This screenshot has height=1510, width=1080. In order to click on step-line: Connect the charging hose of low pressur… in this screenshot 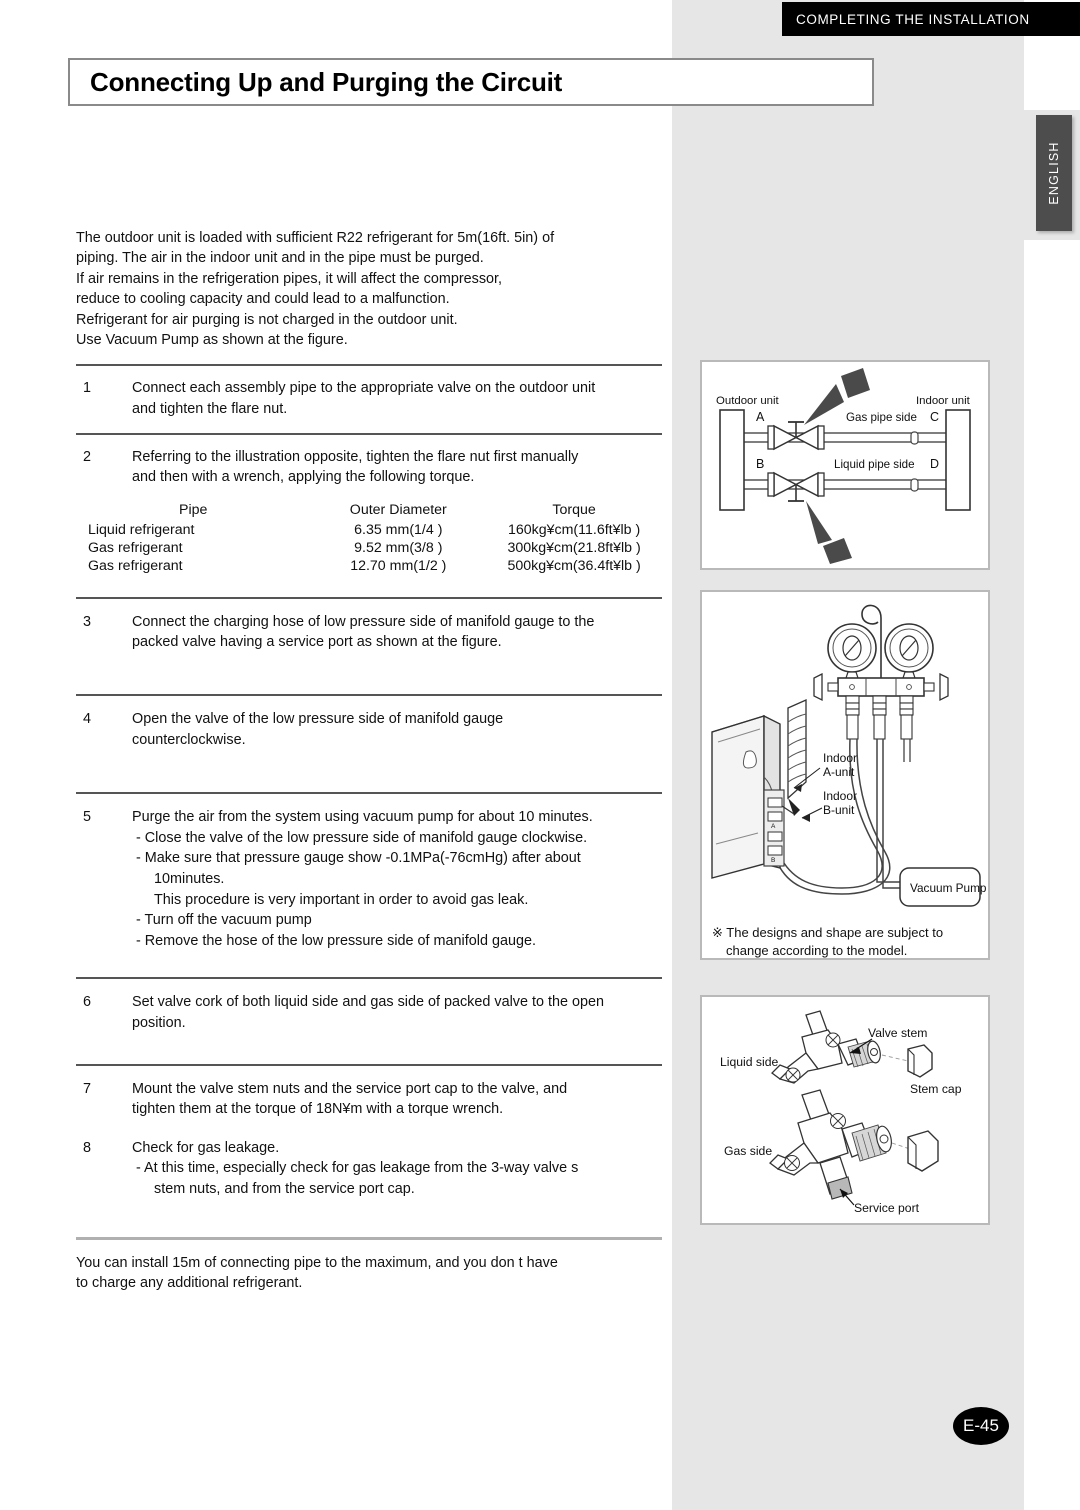, I will do `click(363, 621)`.